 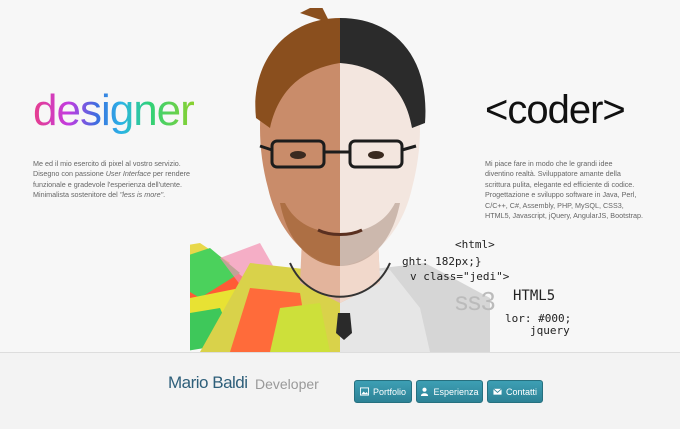 What do you see at coordinates (364, 391) in the screenshot?
I see `image-icon` at bounding box center [364, 391].